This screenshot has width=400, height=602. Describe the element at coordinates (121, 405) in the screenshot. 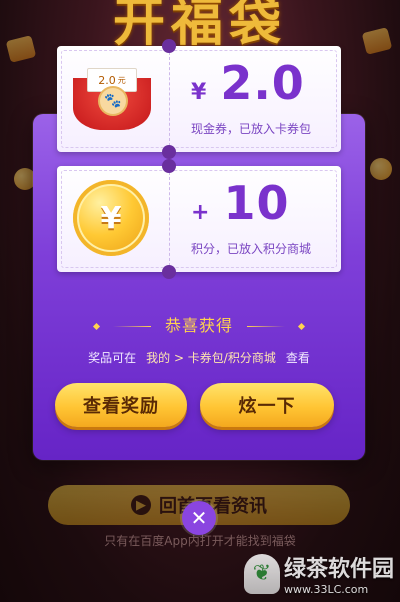

I see `view-reward-button: 查看奖励` at that location.